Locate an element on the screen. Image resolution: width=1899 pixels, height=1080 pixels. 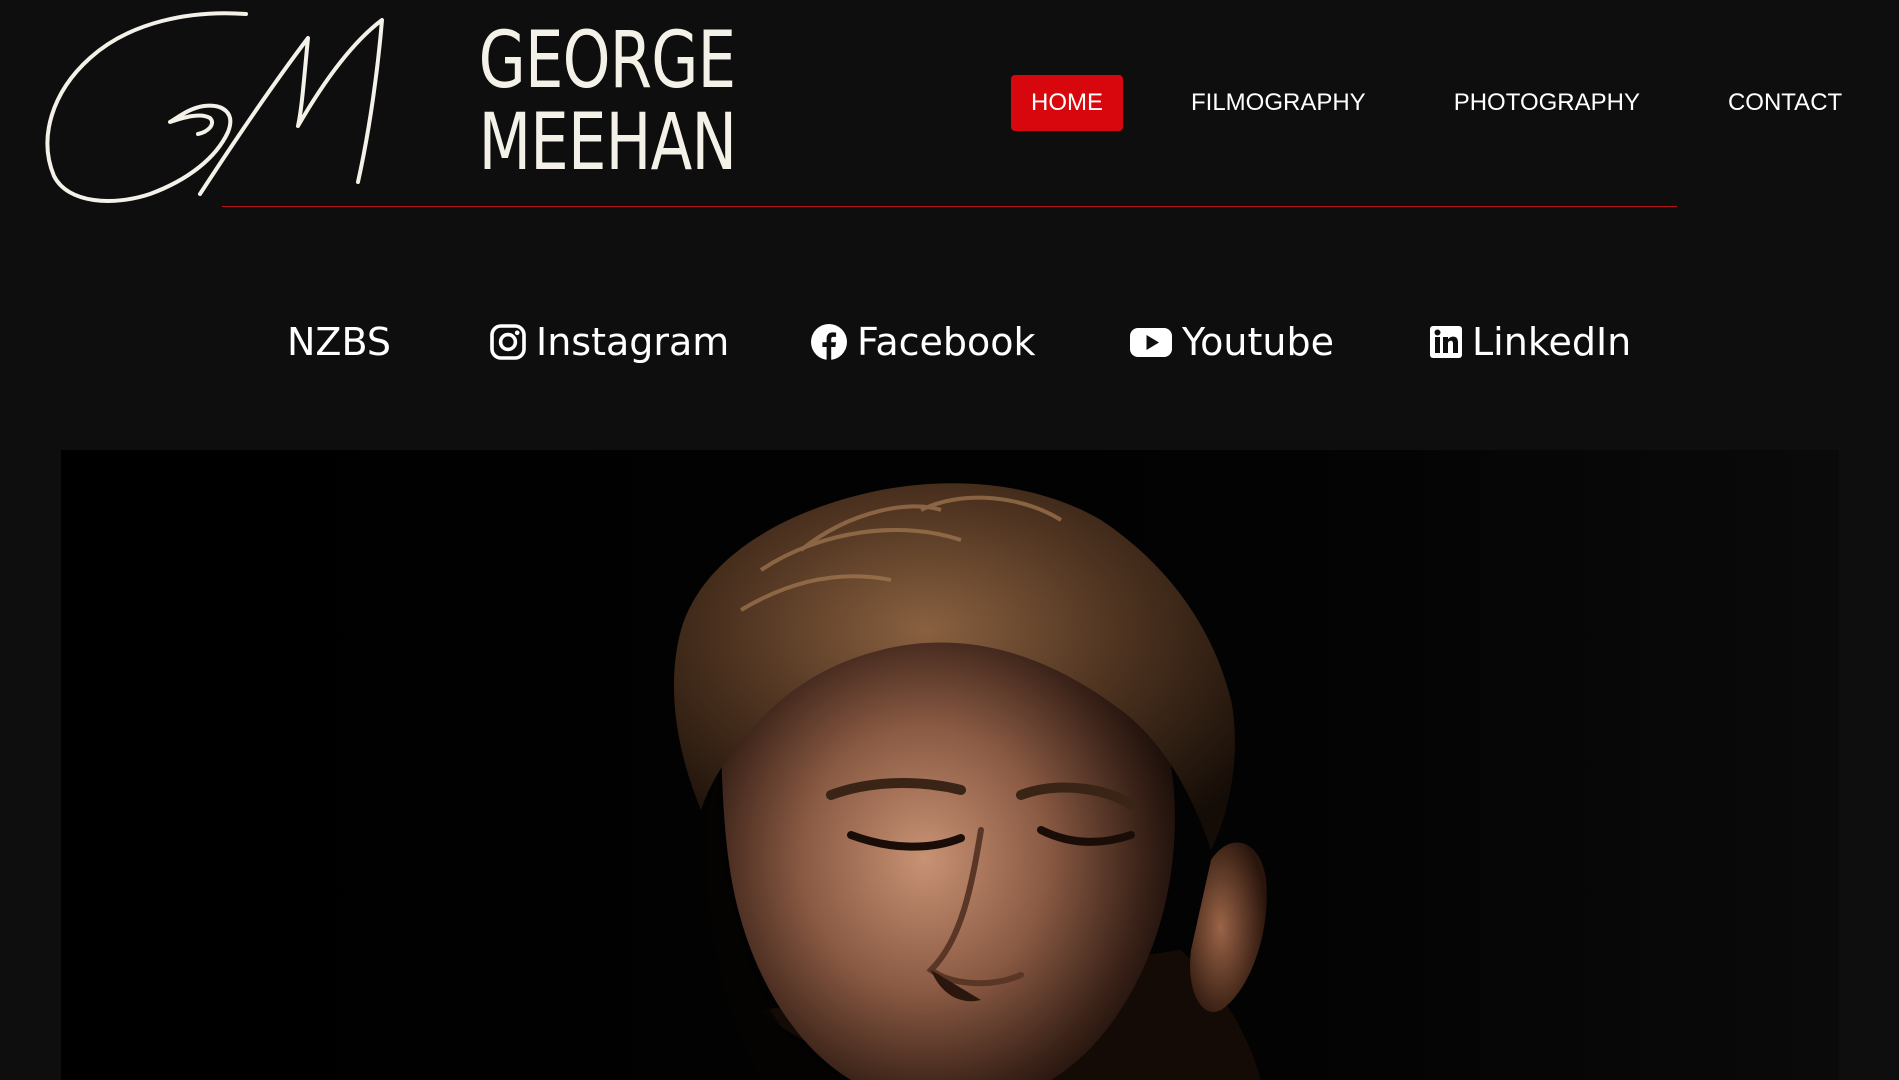
social-link-nzbs: NZBS is located at coordinates (339, 342).